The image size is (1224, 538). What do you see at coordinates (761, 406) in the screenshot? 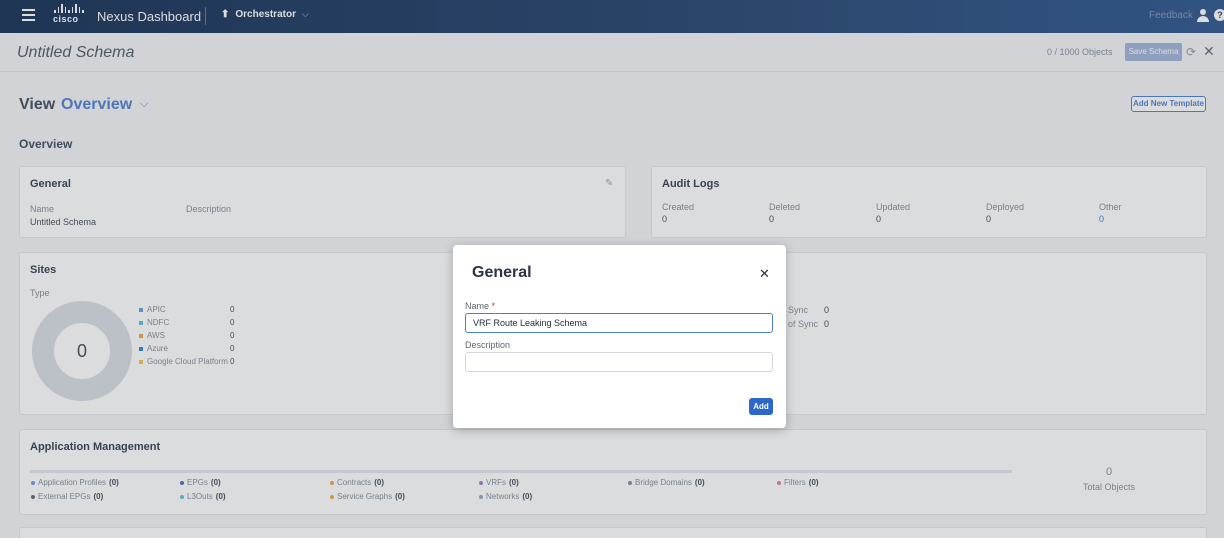
I see `add-button: Add` at bounding box center [761, 406].